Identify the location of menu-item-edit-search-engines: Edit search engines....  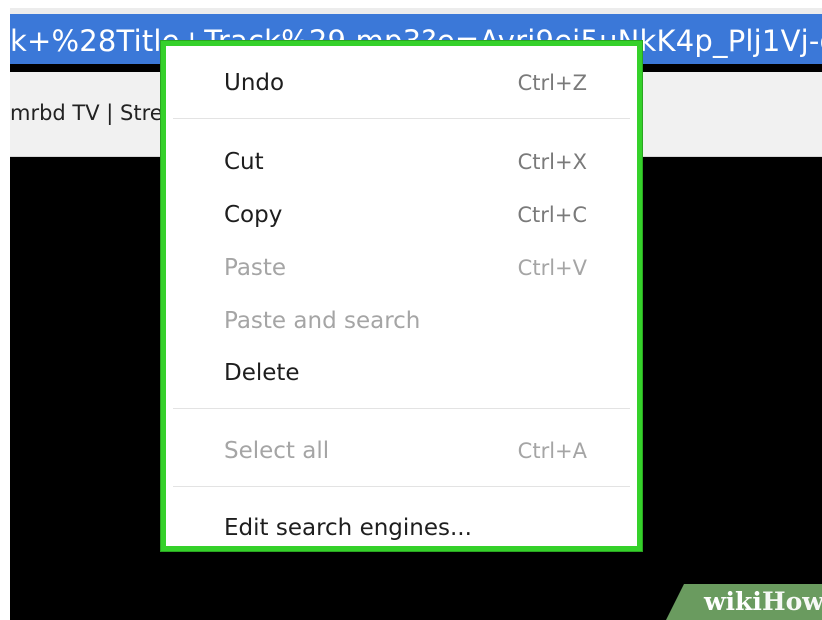
(401, 527).